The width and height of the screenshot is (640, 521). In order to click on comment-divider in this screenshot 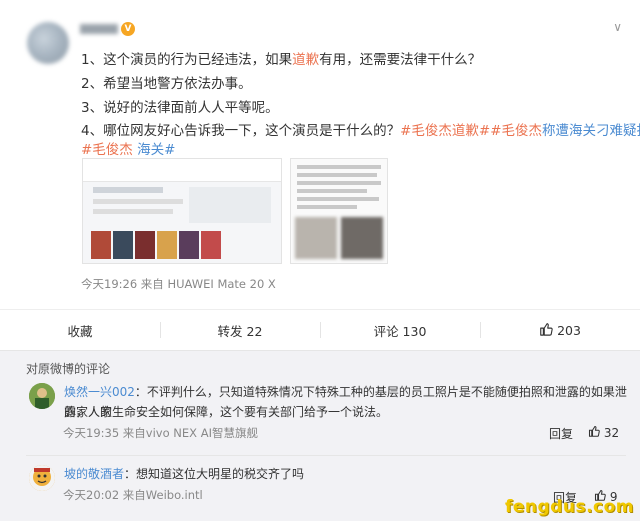, I will do `click(326, 455)`.